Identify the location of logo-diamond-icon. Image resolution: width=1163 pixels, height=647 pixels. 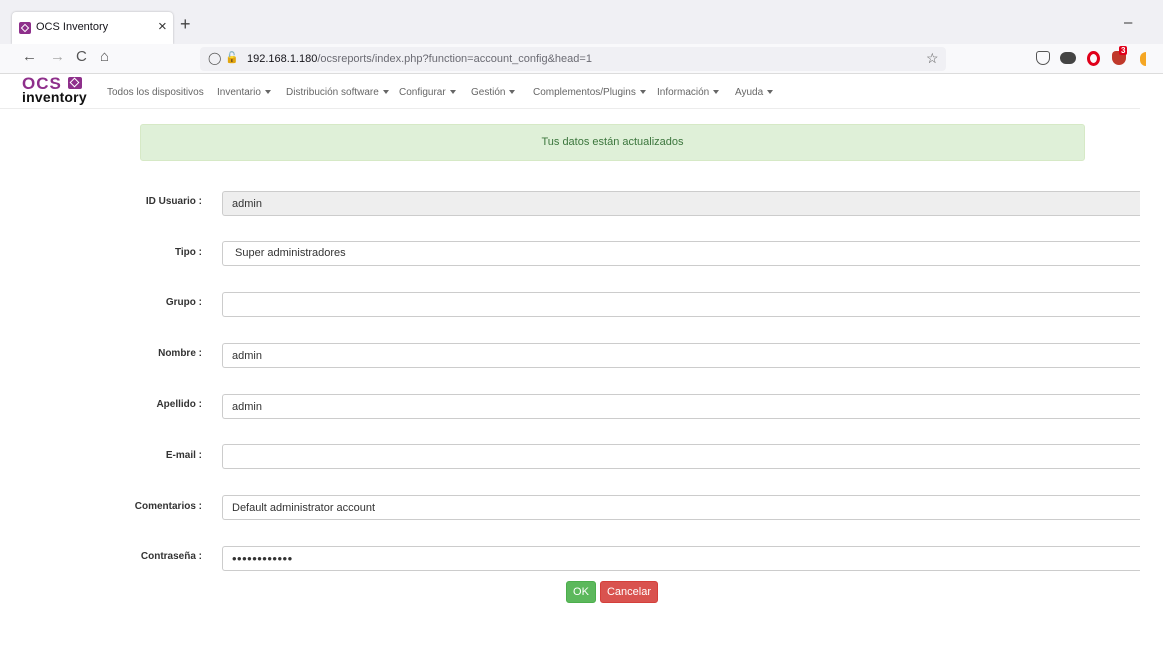
(75, 83).